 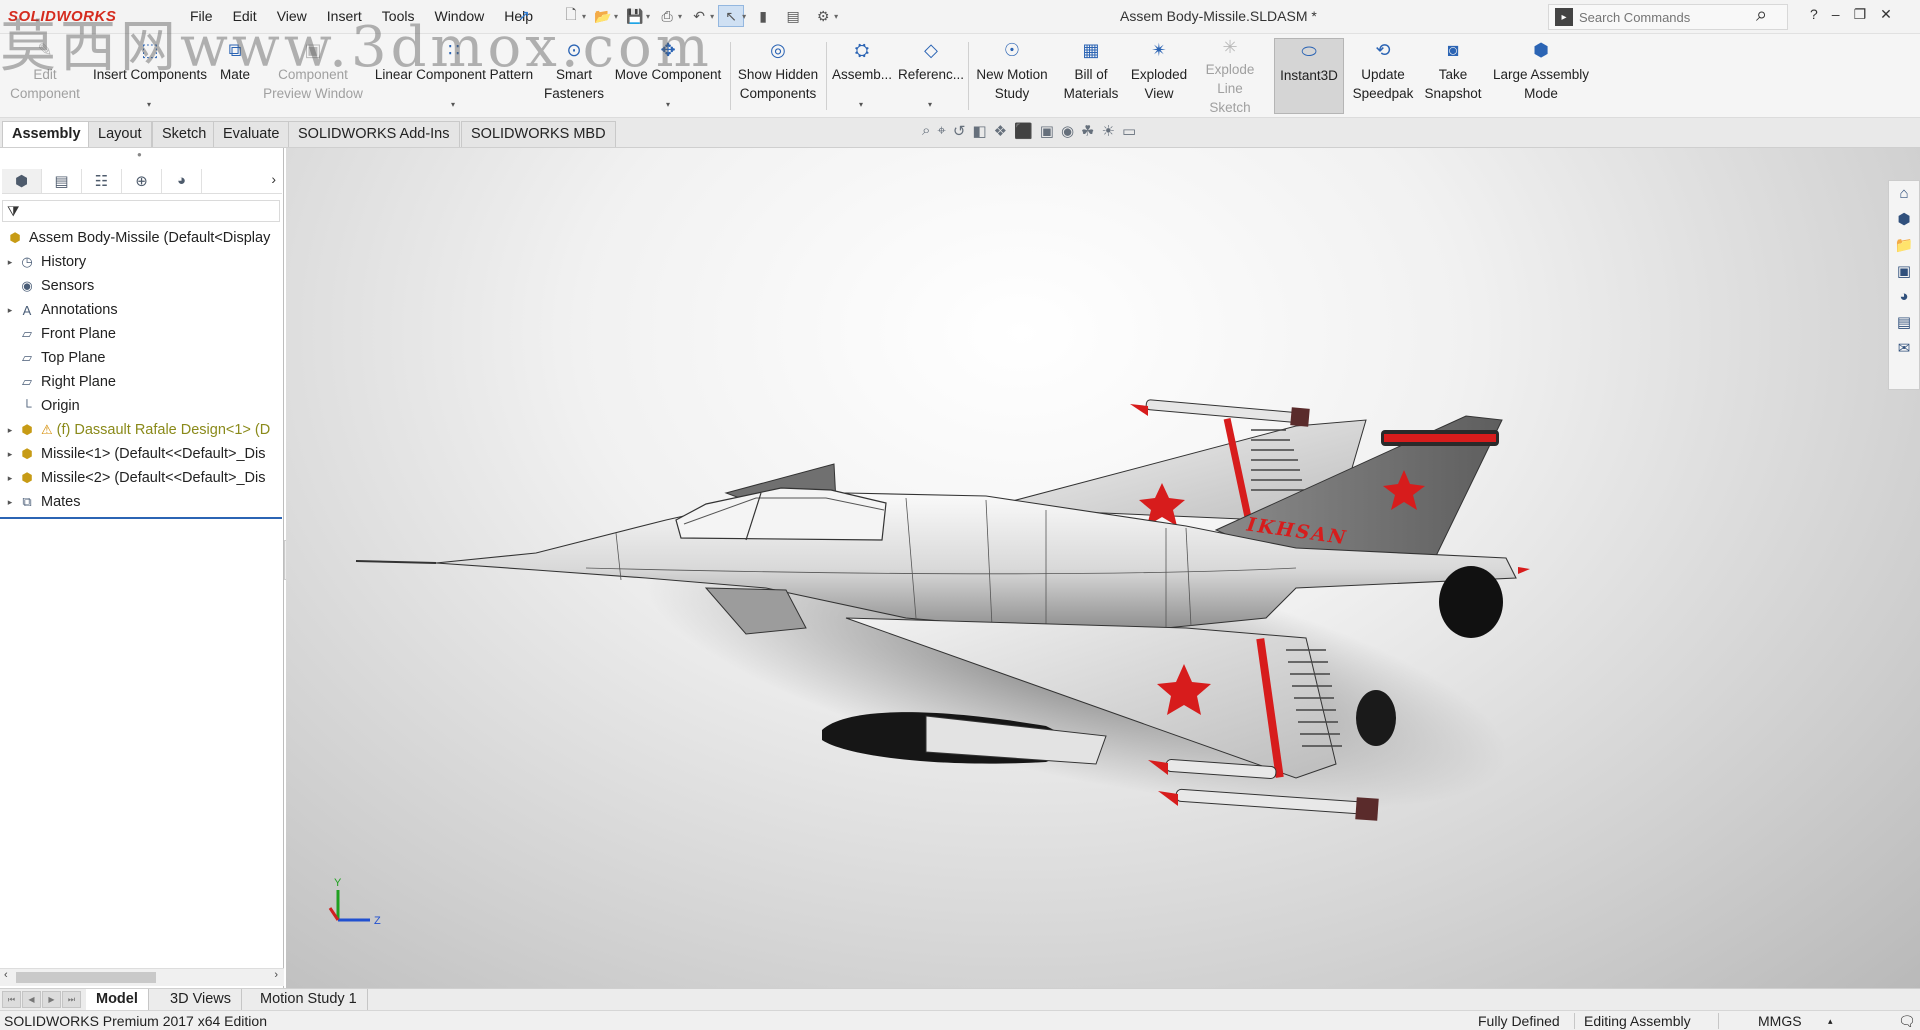 What do you see at coordinates (292, 16) in the screenshot?
I see `menu-view: View` at bounding box center [292, 16].